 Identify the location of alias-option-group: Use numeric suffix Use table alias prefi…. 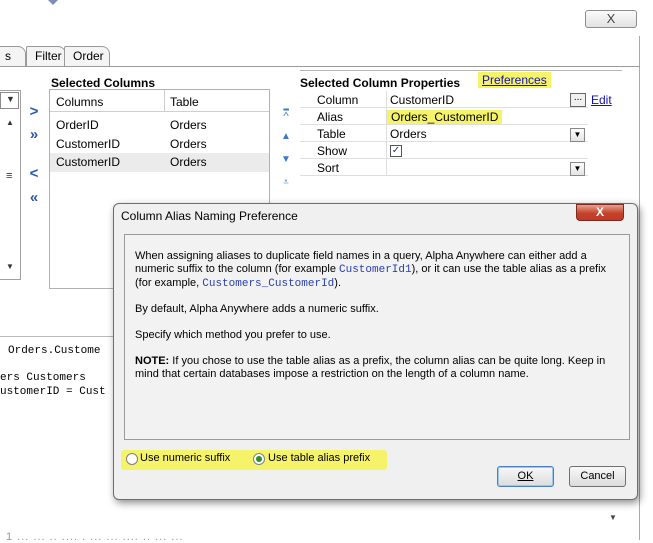
(254, 460).